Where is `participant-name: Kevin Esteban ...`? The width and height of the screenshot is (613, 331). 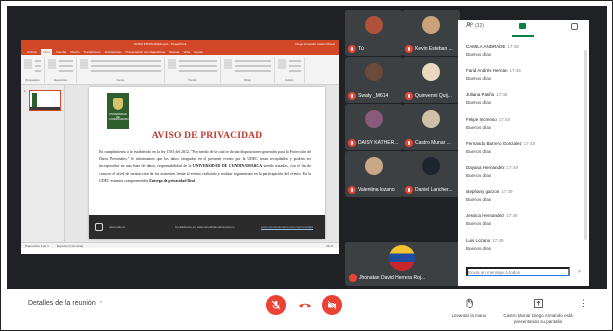 participant-name: Kevin Esteban ... is located at coordinates (434, 49).